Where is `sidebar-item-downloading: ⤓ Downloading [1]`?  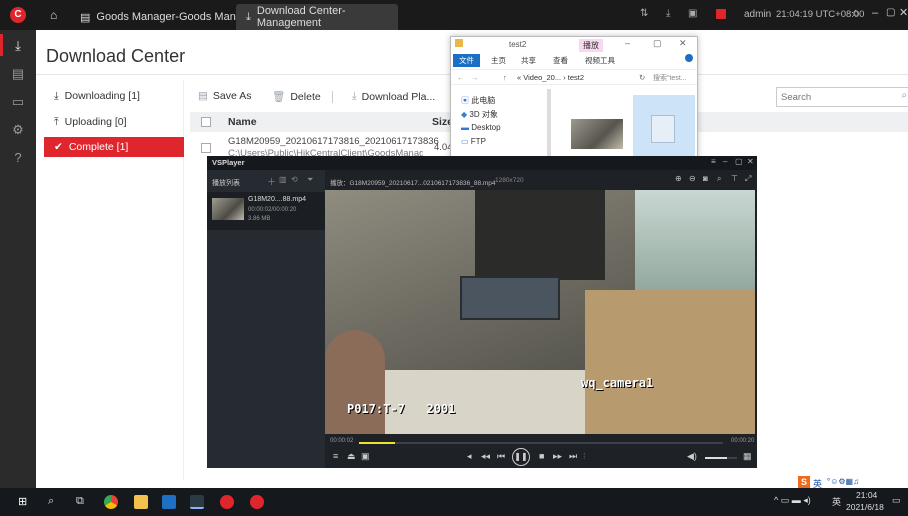 sidebar-item-downloading: ⤓ Downloading [1] is located at coordinates (114, 96).